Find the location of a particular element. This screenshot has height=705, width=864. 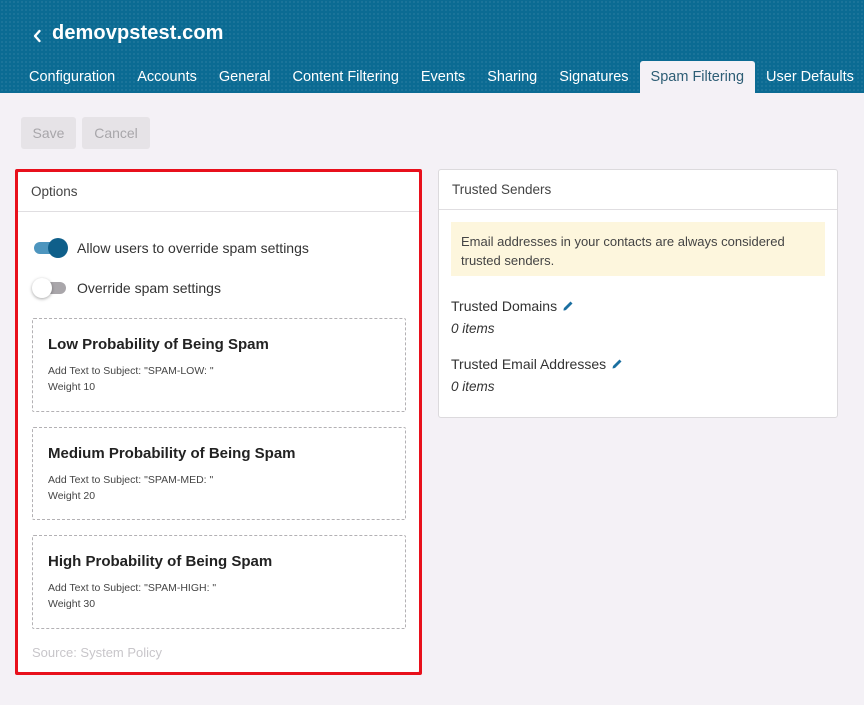

chevron-left-icon is located at coordinates (37, 36).